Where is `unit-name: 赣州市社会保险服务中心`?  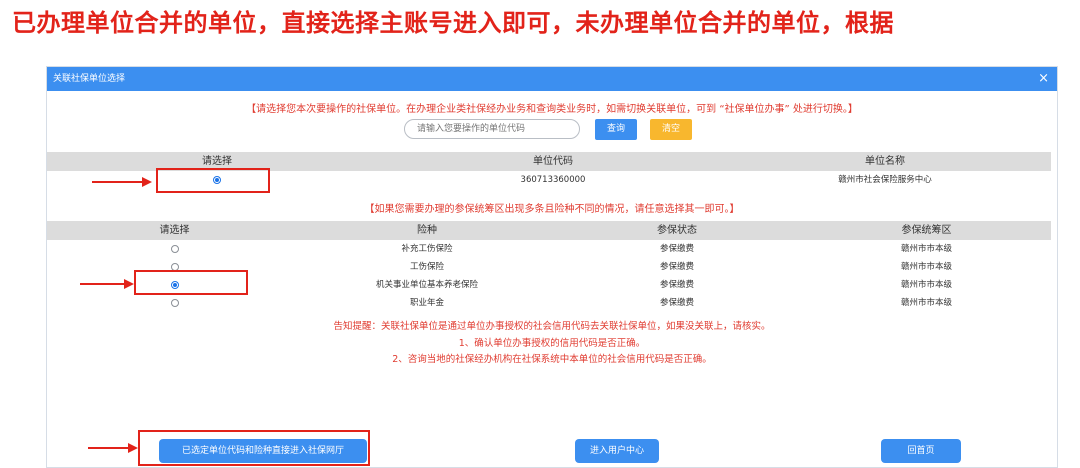 unit-name: 赣州市社会保险服务中心 is located at coordinates (885, 180).